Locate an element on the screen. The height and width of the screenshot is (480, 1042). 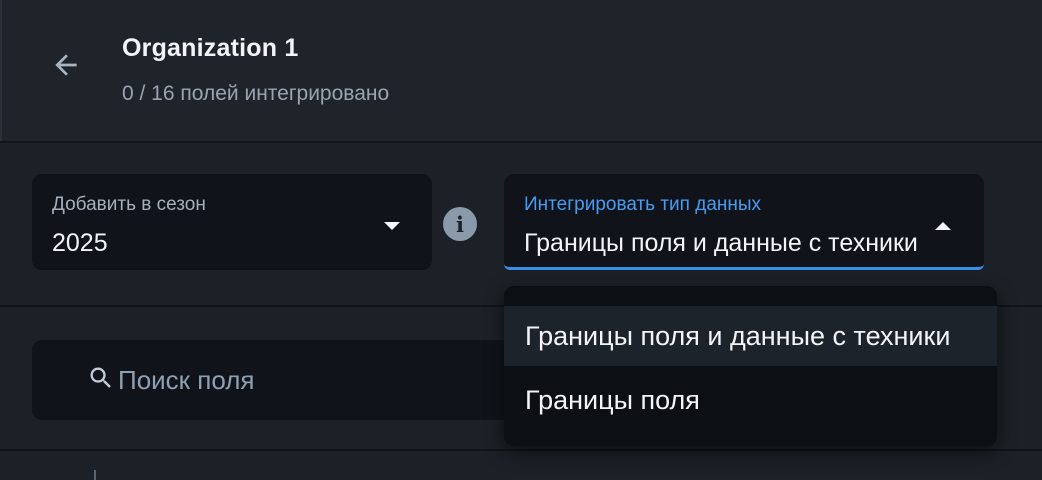
caret-up-icon is located at coordinates (943, 226).